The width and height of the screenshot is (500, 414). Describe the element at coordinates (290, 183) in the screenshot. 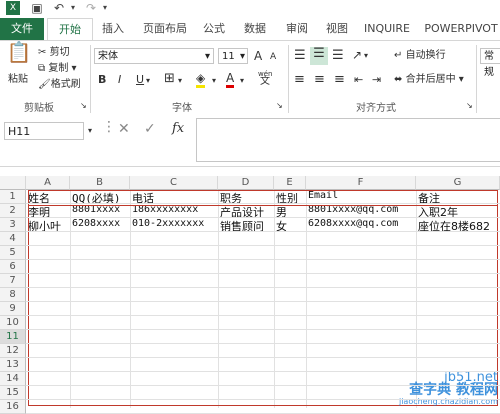

I see `column-header: E` at that location.